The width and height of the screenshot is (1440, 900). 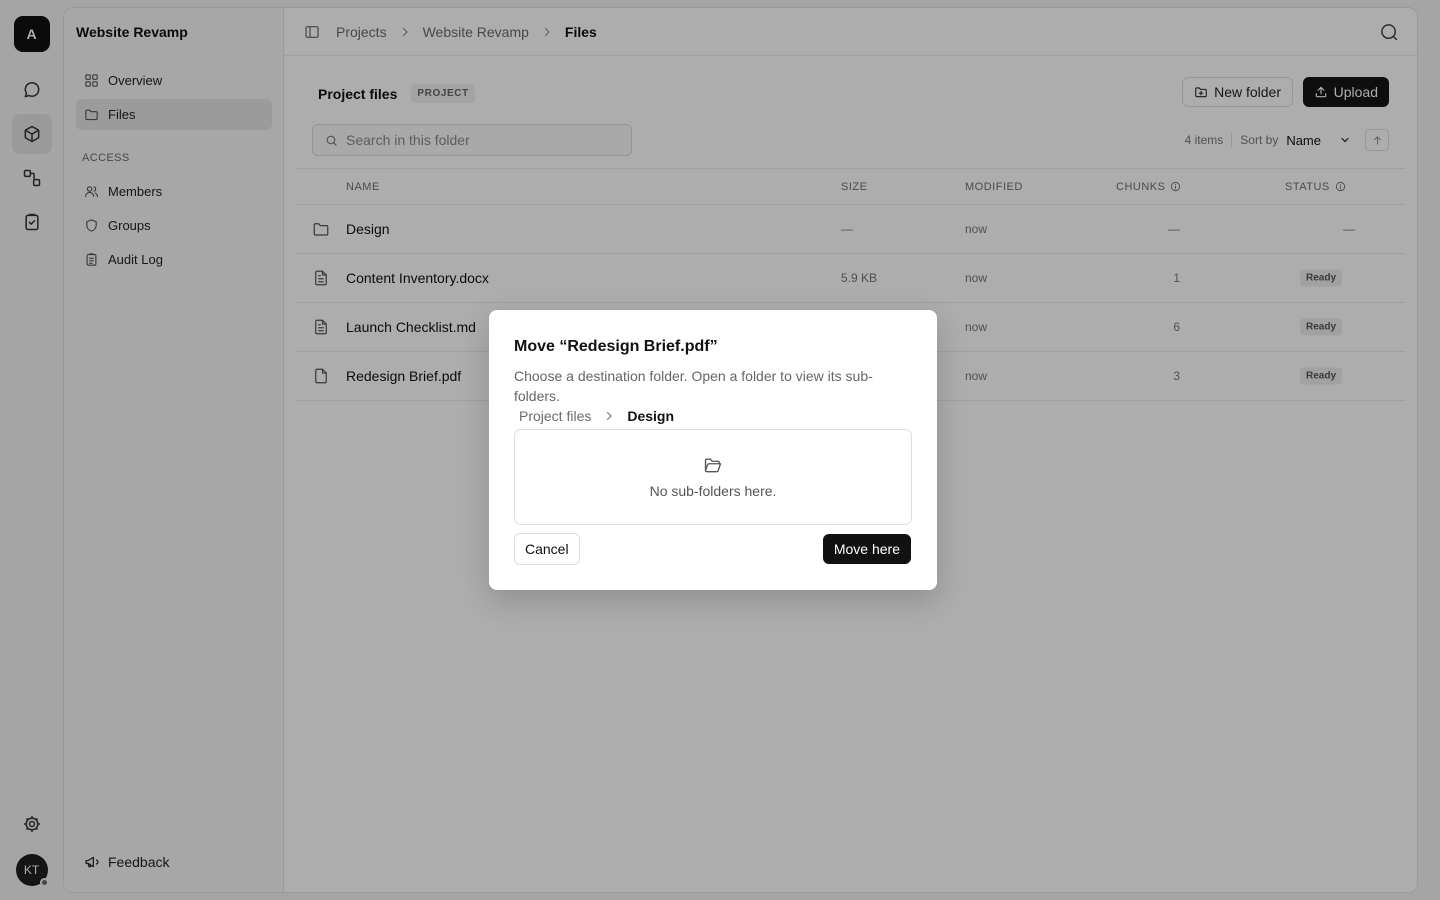 I want to click on folder-picker: No sub-folders here., so click(x=713, y=477).